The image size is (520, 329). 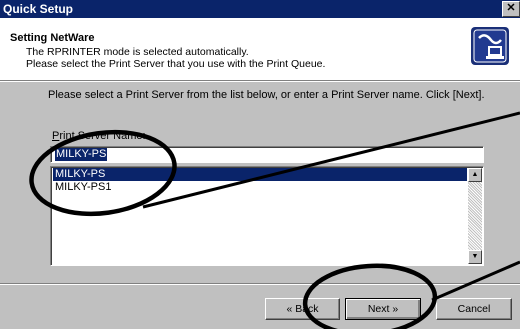 What do you see at coordinates (260, 187) in the screenshot?
I see `list-item: MILKY-PS1` at bounding box center [260, 187].